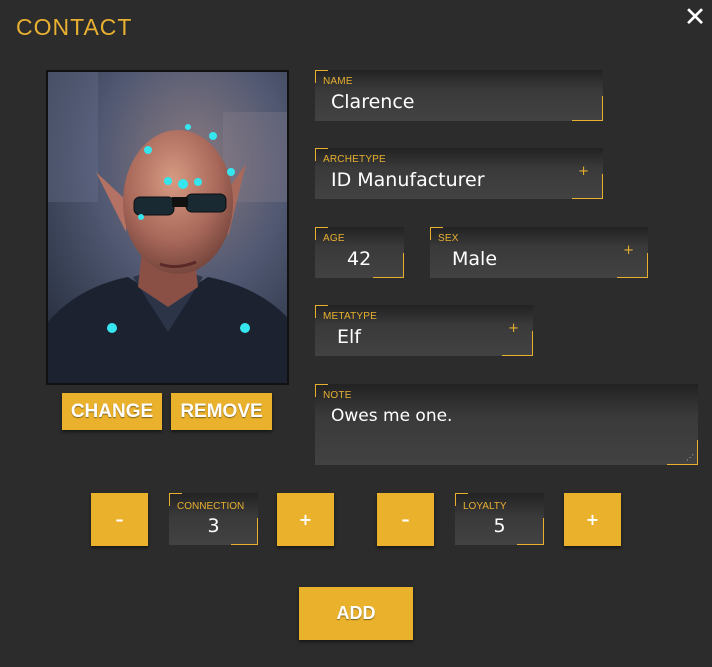 The image size is (712, 667). I want to click on archetype-value: ID Manufacturer, so click(408, 180).